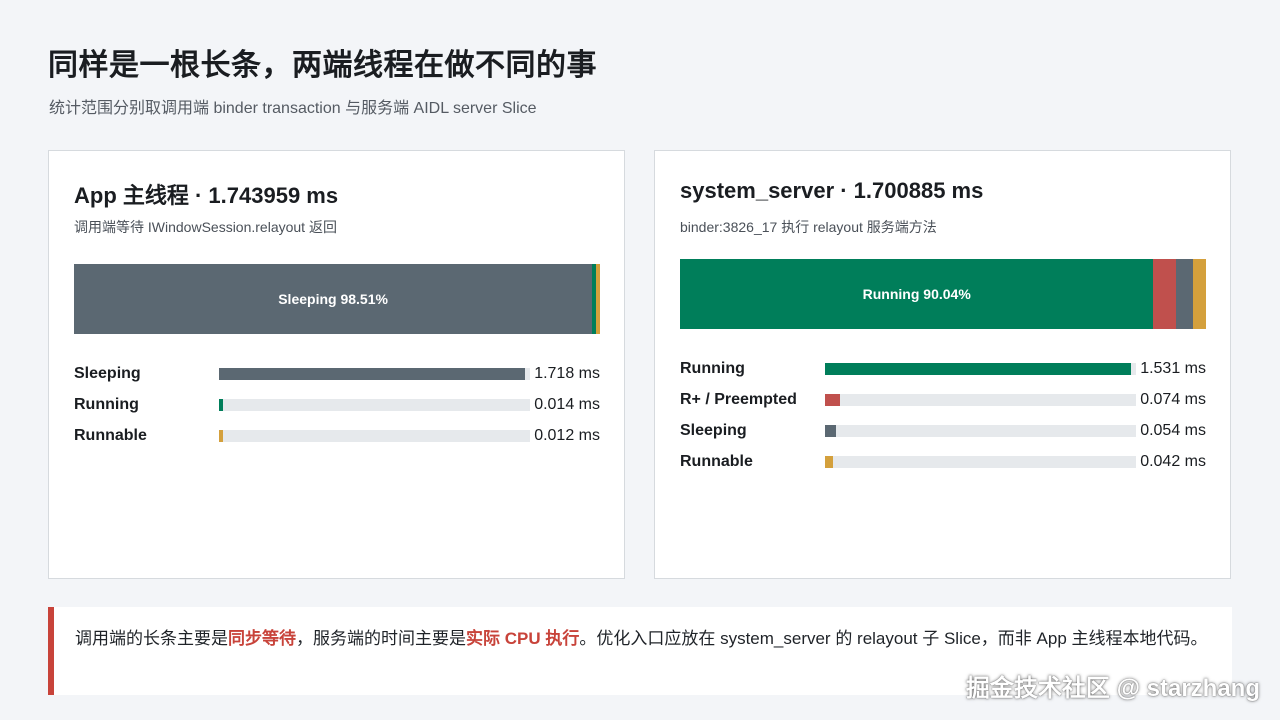 The width and height of the screenshot is (1280, 720). What do you see at coordinates (151, 638) in the screenshot?
I see `note-text: 调用端的长条主要是` at bounding box center [151, 638].